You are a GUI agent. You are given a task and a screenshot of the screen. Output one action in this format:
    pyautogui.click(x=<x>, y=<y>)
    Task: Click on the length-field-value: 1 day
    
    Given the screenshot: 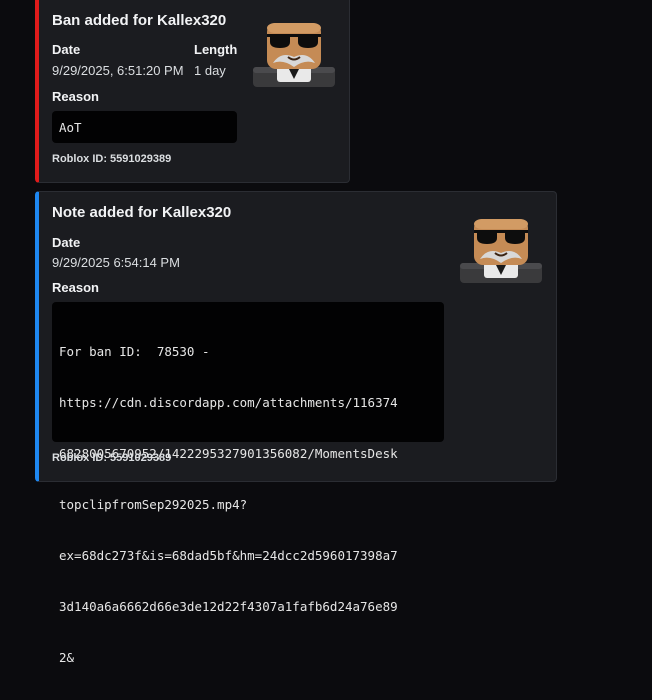 What is the action you would take?
    pyautogui.click(x=210, y=70)
    